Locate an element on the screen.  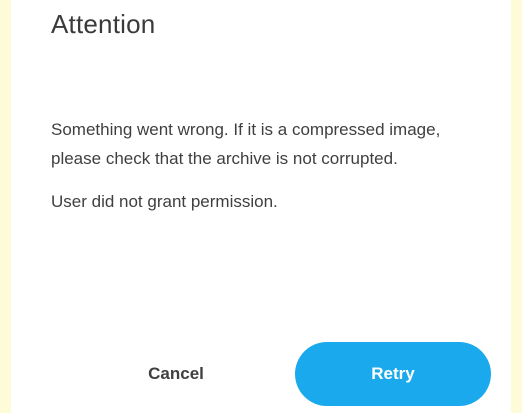
cancel-button: Cancel is located at coordinates (176, 374).